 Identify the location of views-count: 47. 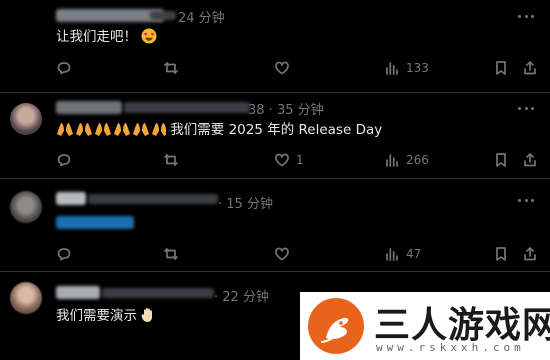
(414, 254).